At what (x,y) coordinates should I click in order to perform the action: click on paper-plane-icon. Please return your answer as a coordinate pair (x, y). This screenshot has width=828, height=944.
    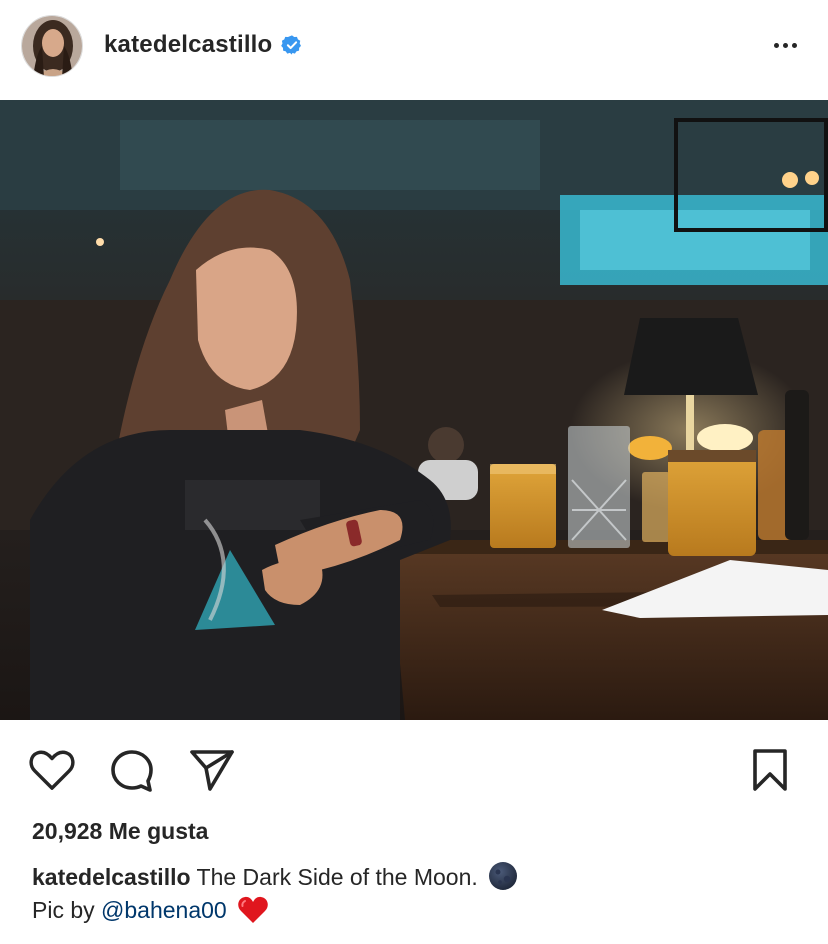
    Looking at the image, I should click on (212, 770).